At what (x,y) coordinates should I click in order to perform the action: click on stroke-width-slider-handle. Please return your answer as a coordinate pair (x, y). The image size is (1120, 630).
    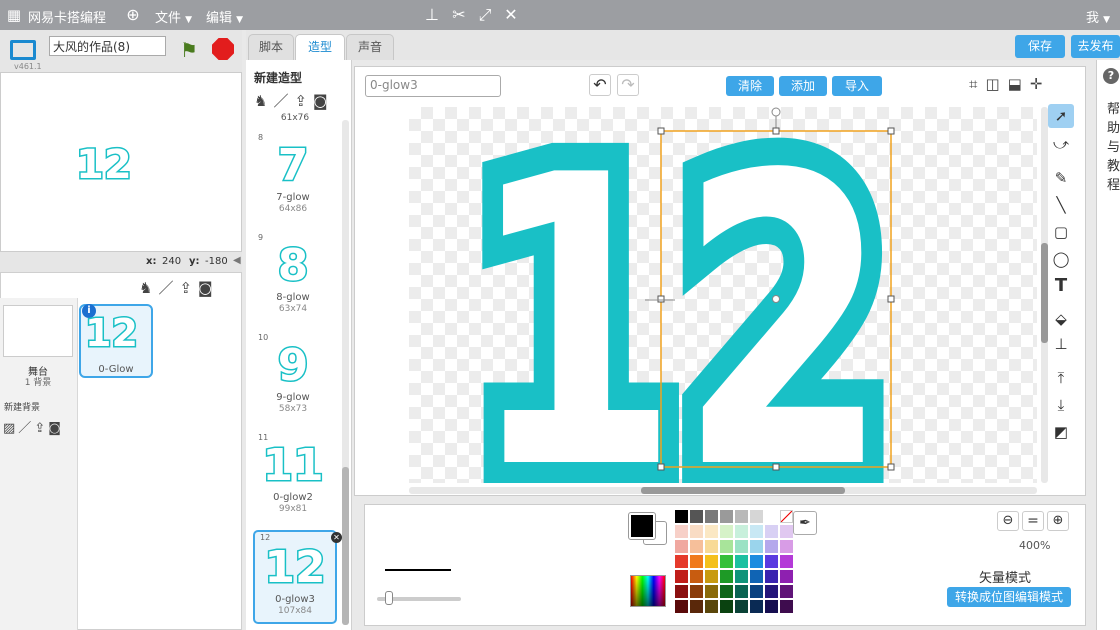
    Looking at the image, I should click on (389, 598).